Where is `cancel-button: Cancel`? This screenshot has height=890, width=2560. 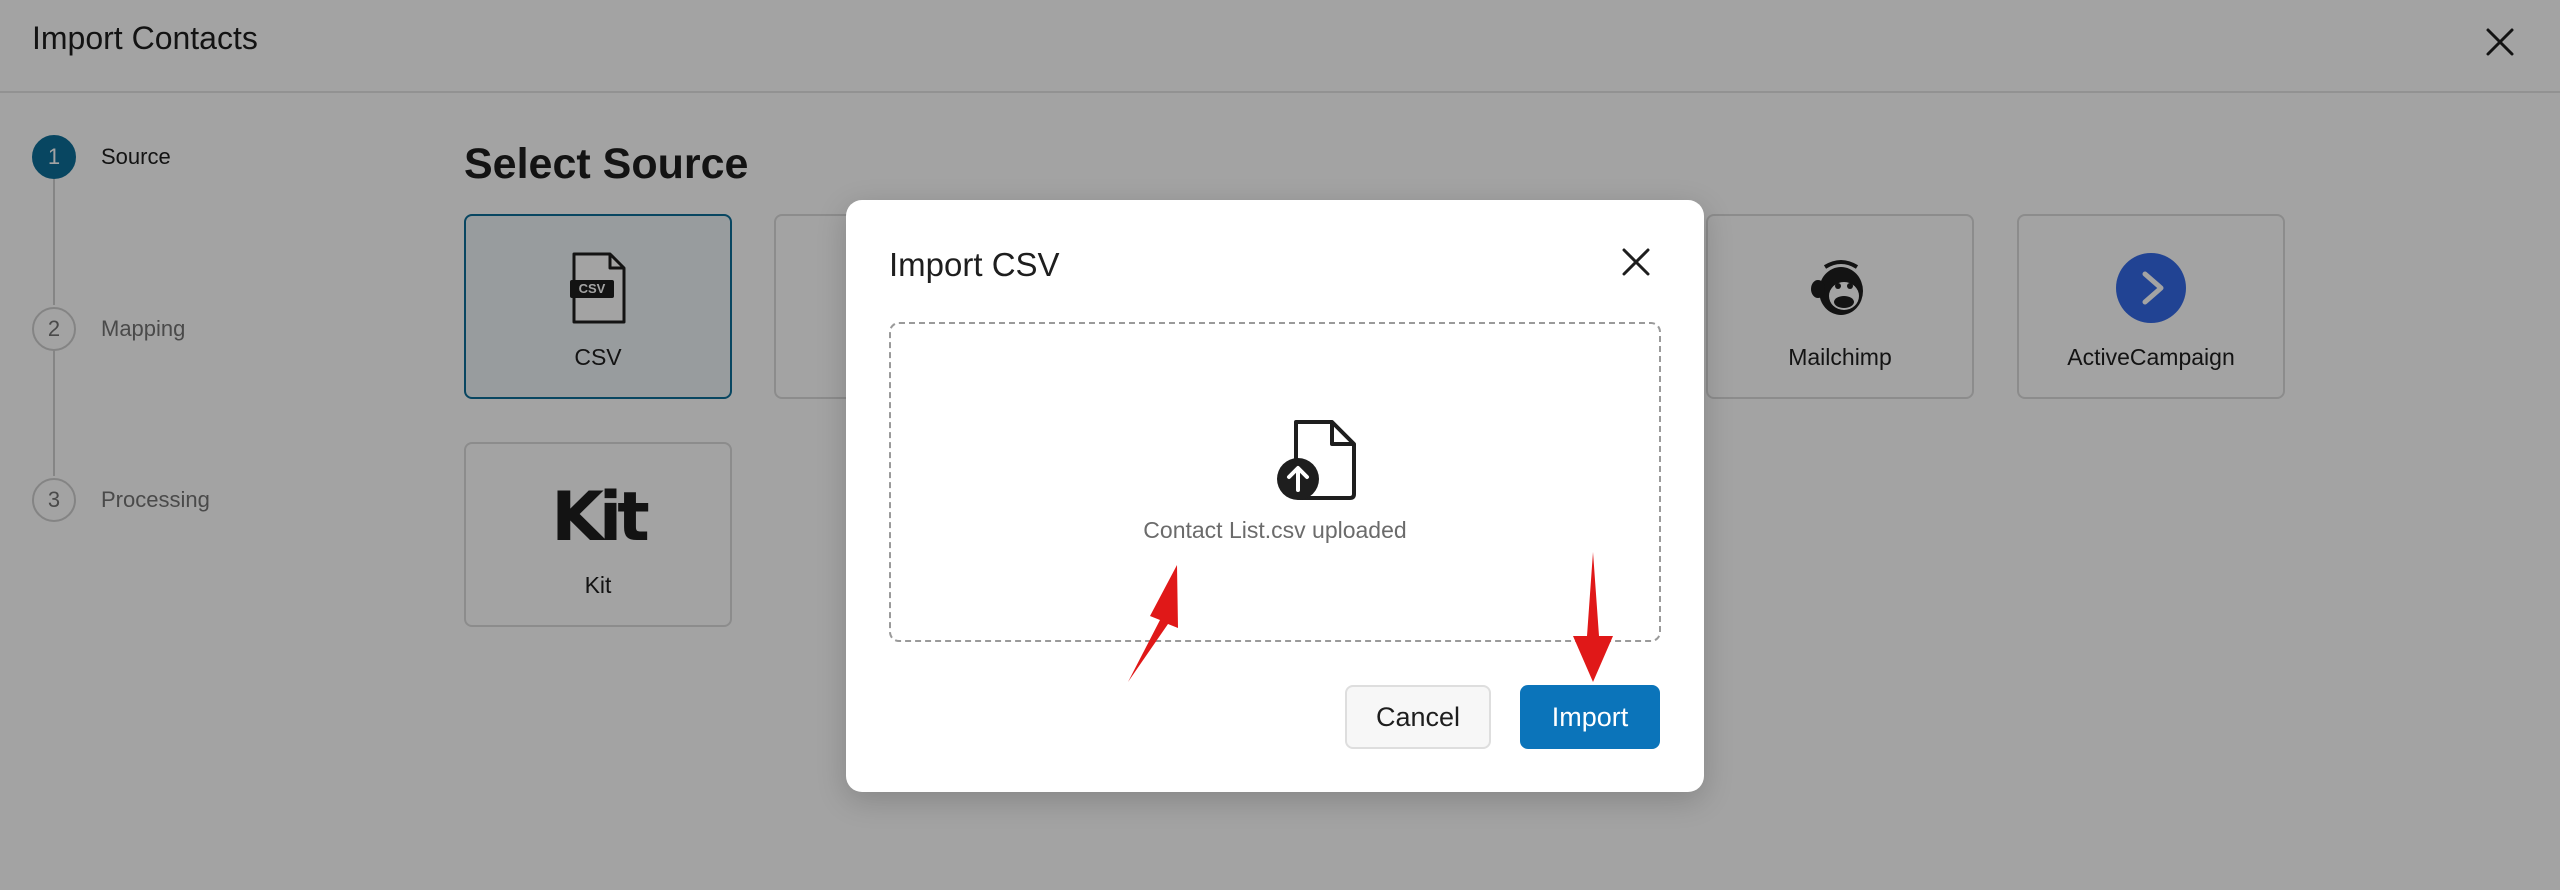 cancel-button: Cancel is located at coordinates (1418, 717).